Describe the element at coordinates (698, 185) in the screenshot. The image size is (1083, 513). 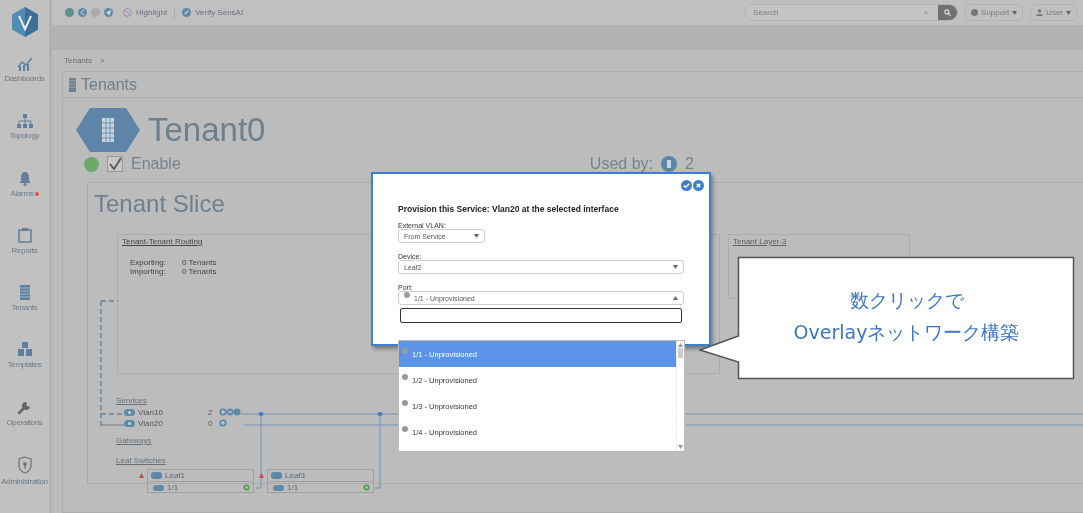
I see `close-icon` at that location.